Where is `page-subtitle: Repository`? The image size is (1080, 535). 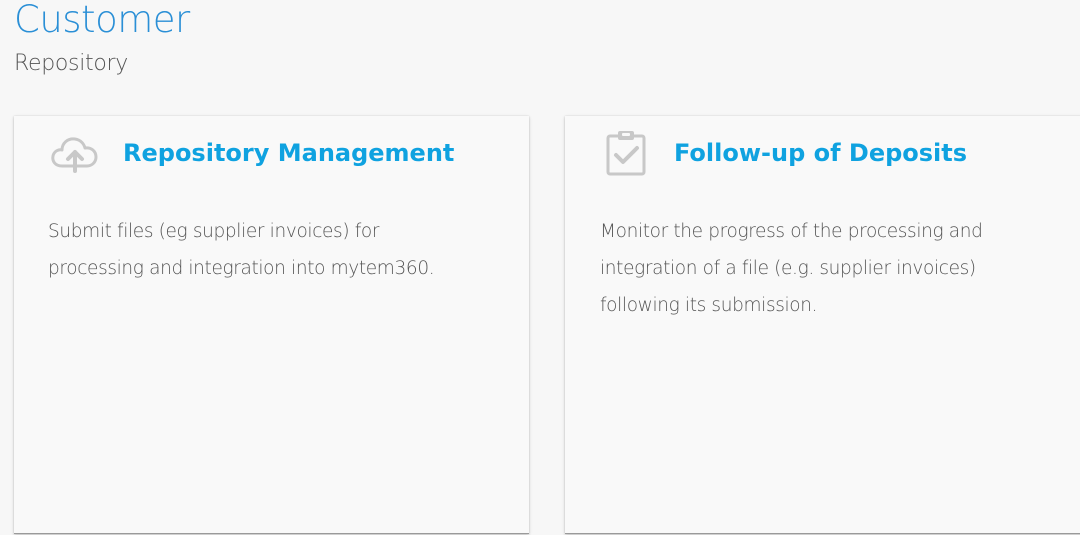
page-subtitle: Repository is located at coordinates (71, 63).